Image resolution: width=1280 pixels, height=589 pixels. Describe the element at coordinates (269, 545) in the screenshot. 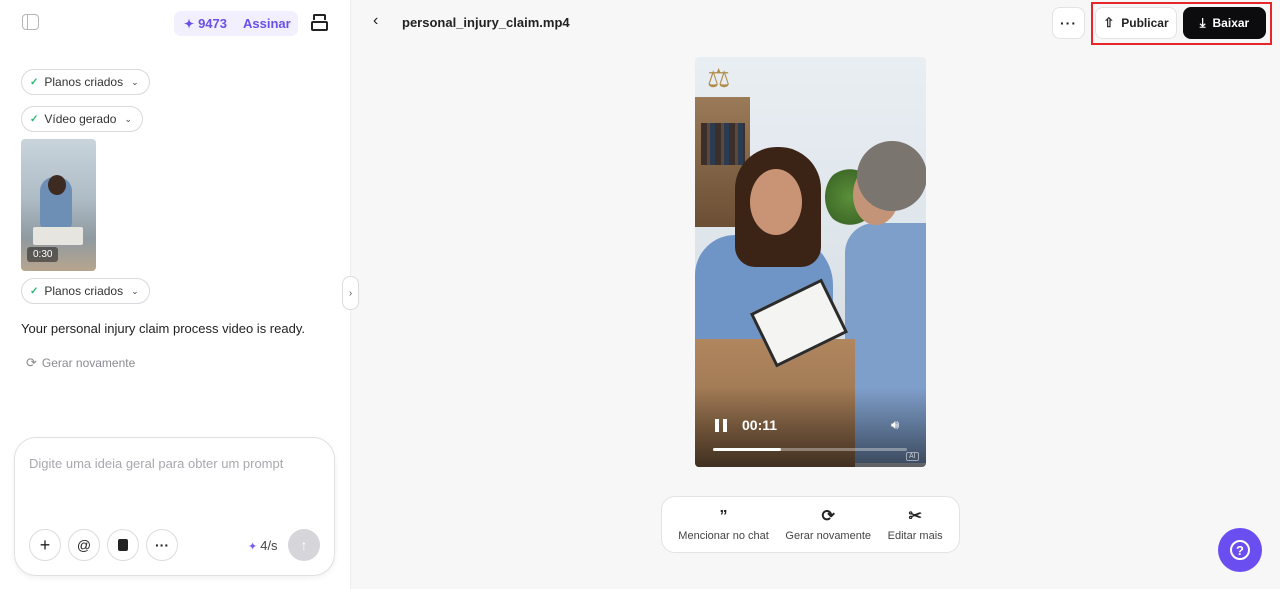

I see `rate-value: 4/s` at that location.